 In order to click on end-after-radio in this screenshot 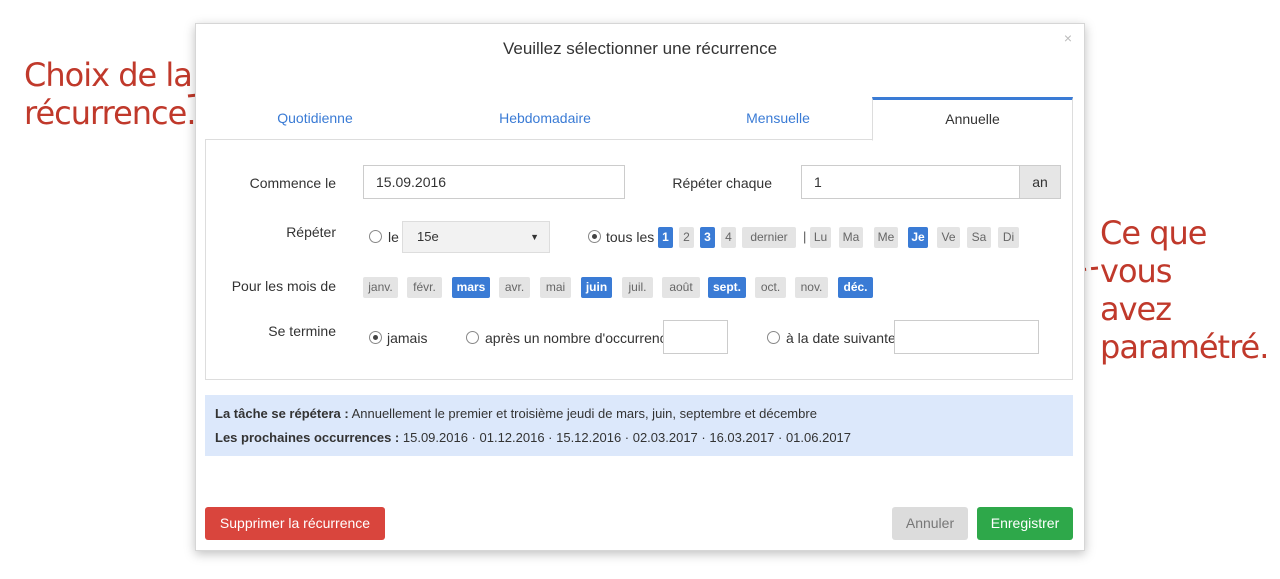, I will do `click(472, 337)`.